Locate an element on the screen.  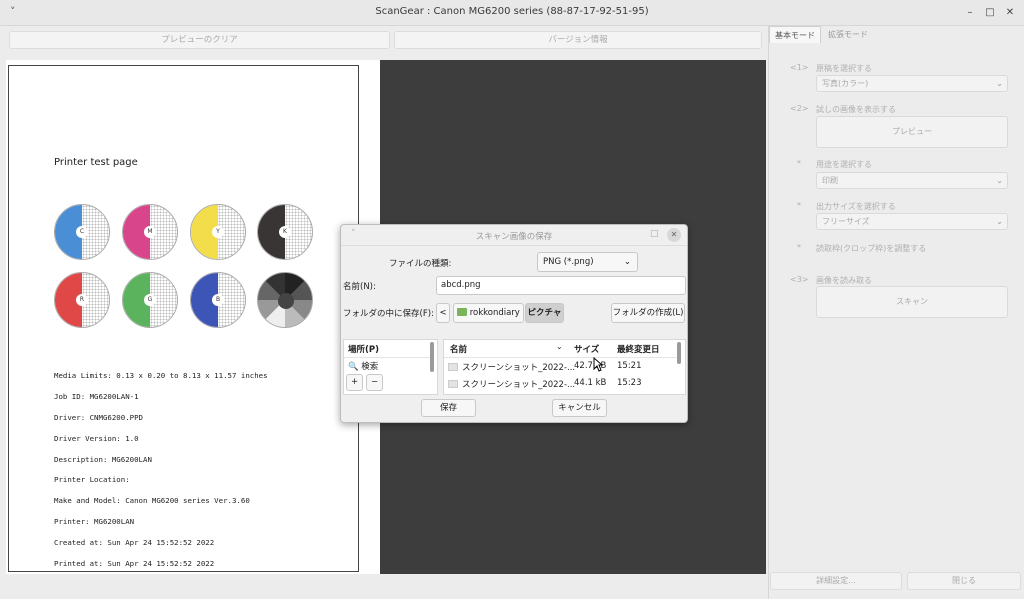
info-line: Job ID: MG6200LAN-1 is located at coordinates (96, 397).